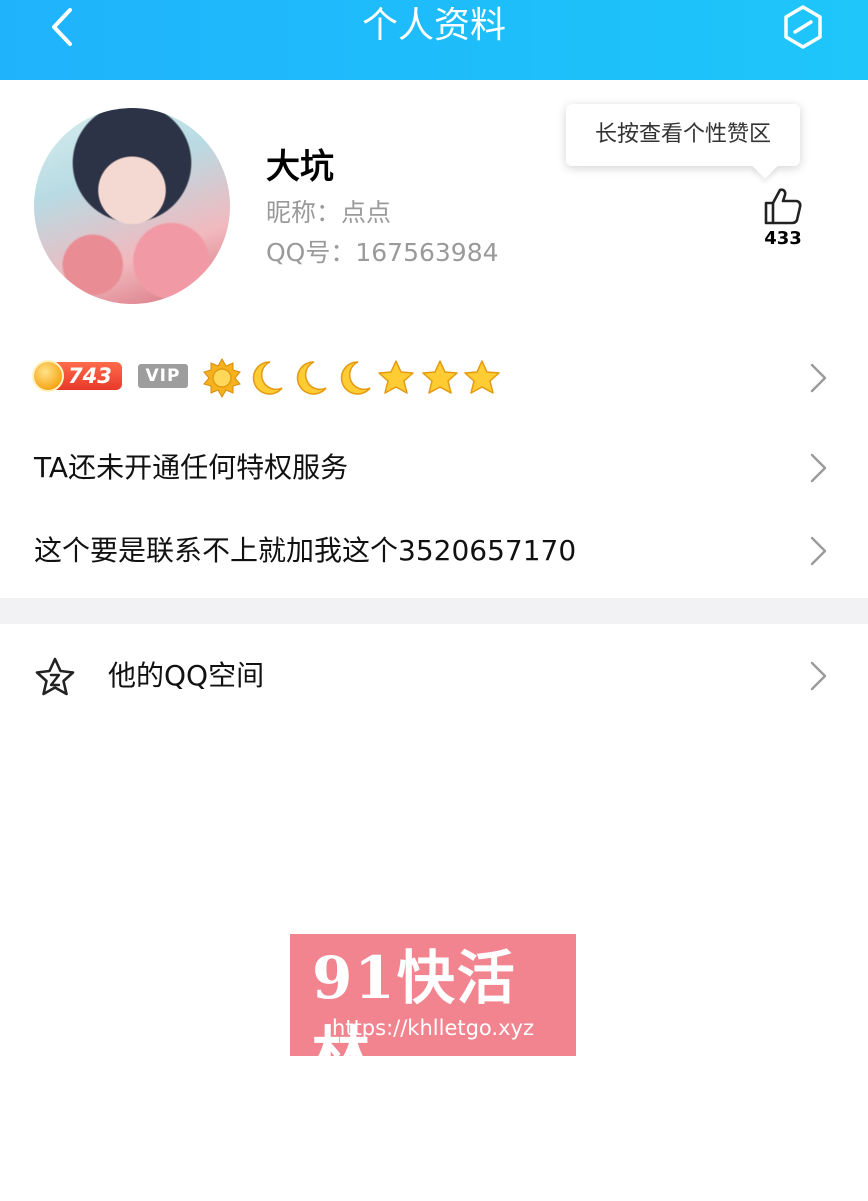 The height and width of the screenshot is (1201, 868). I want to click on qzone-star-icon, so click(55, 676).